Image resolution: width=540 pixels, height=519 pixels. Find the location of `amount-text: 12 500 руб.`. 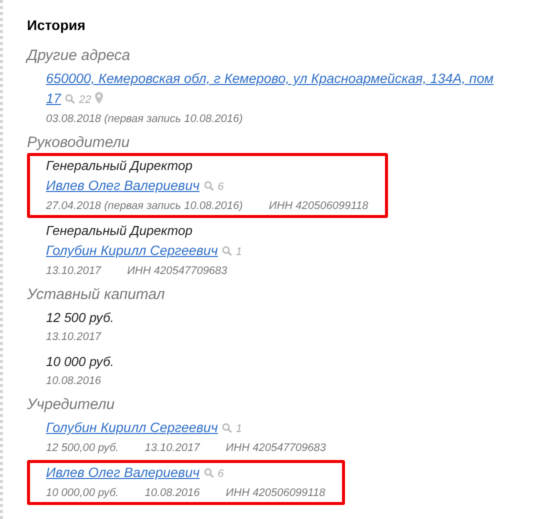

amount-text: 12 500 руб. is located at coordinates (80, 318).